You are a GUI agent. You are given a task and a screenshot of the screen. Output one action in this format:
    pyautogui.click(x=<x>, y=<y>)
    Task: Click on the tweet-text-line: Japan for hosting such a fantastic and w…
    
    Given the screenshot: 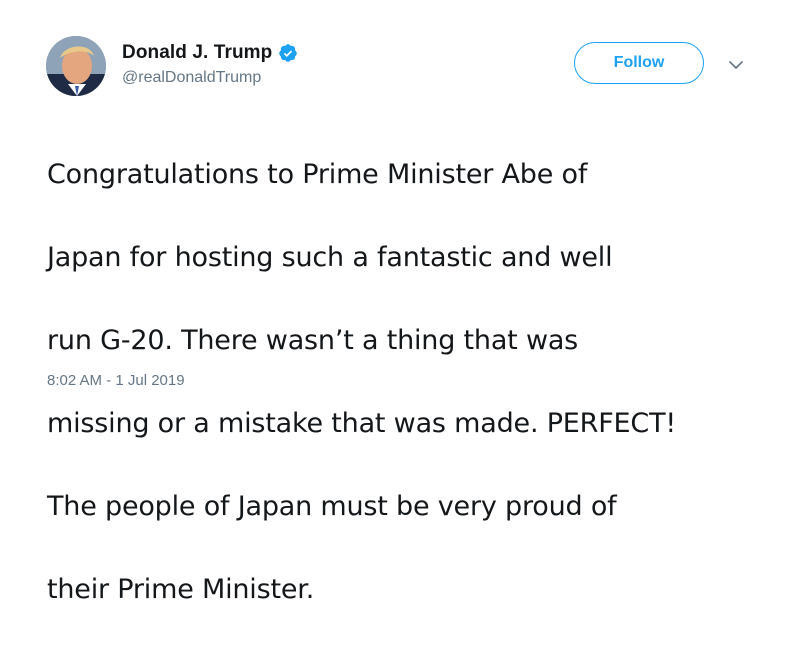 What is the action you would take?
    pyautogui.click(x=330, y=257)
    